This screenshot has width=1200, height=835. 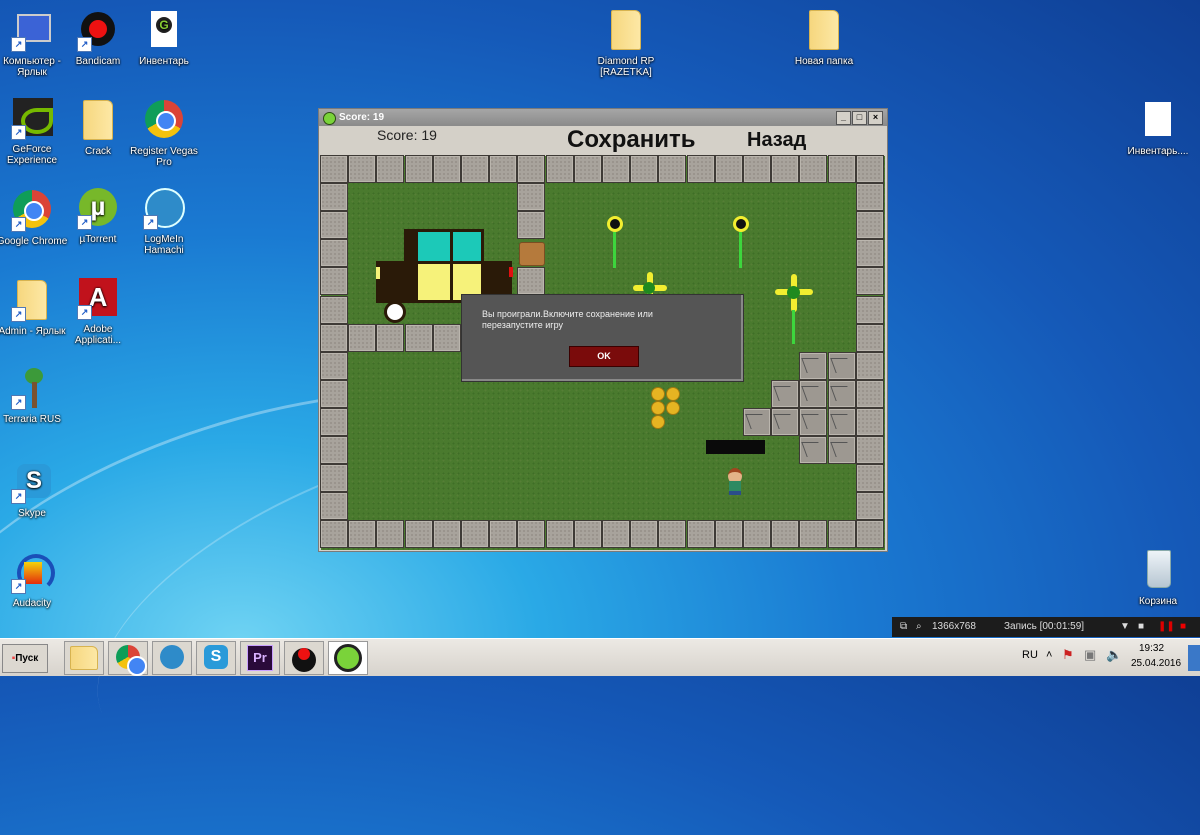 What do you see at coordinates (1158, 578) in the screenshot?
I see `desktop-icon-recycle-bin: Корзина` at bounding box center [1158, 578].